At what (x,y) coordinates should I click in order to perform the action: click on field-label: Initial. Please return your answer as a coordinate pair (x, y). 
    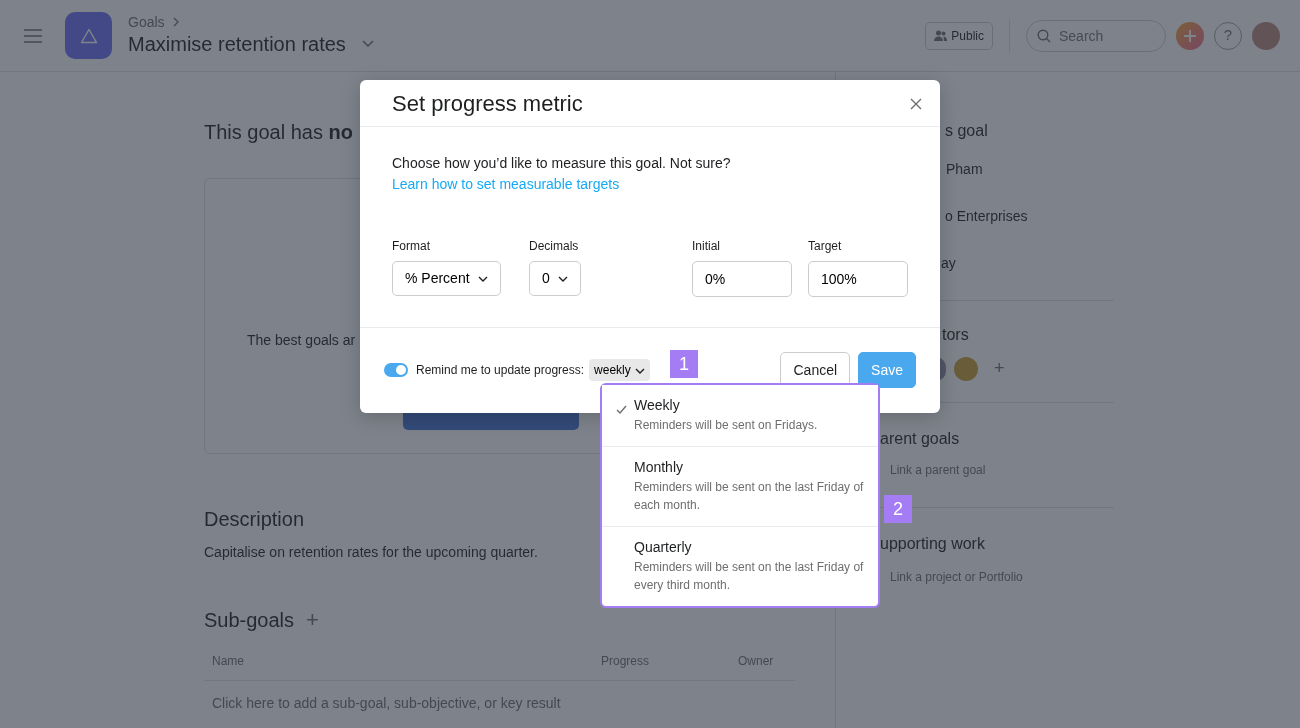
    Looking at the image, I should click on (706, 246).